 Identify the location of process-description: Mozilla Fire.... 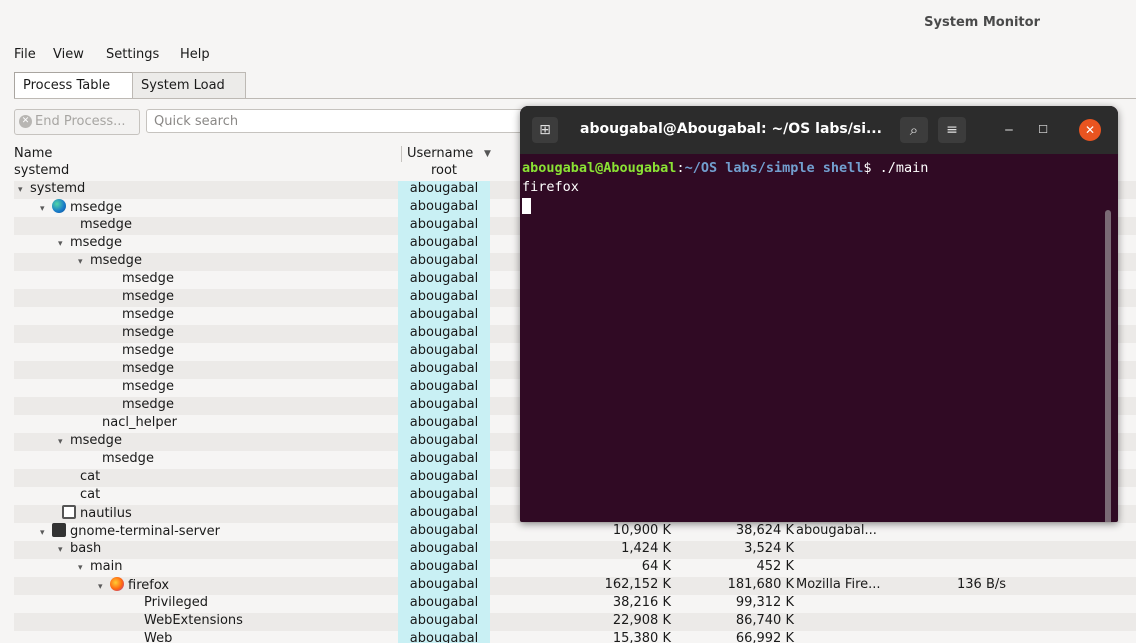
(838, 584).